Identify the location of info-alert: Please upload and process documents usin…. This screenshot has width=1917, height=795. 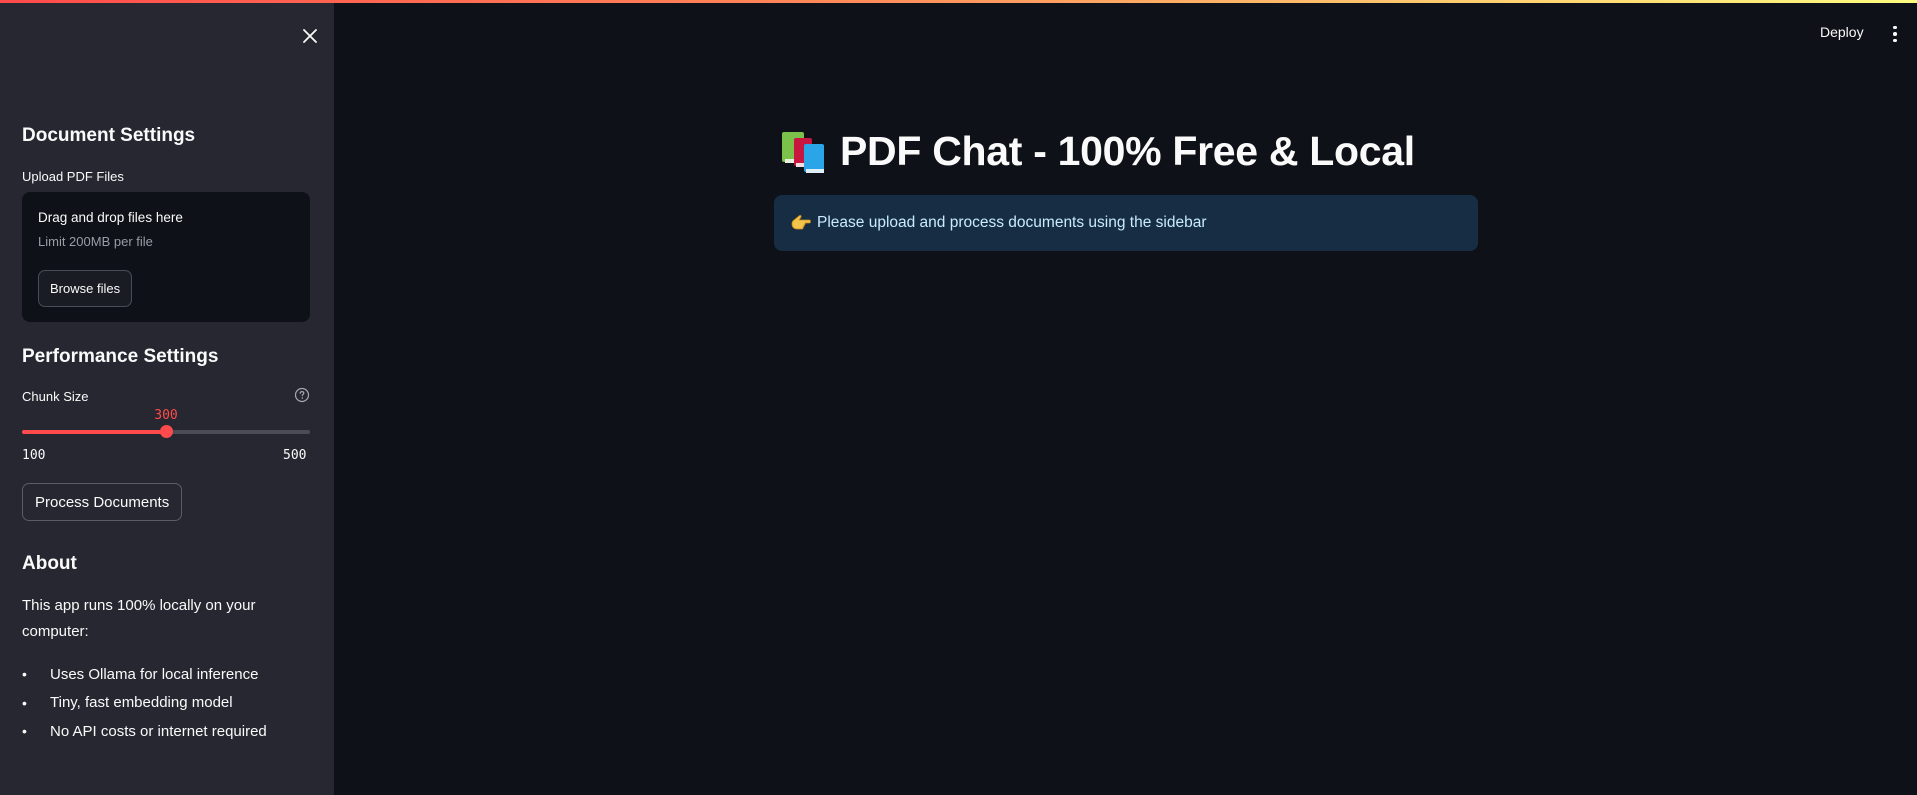
(1126, 223).